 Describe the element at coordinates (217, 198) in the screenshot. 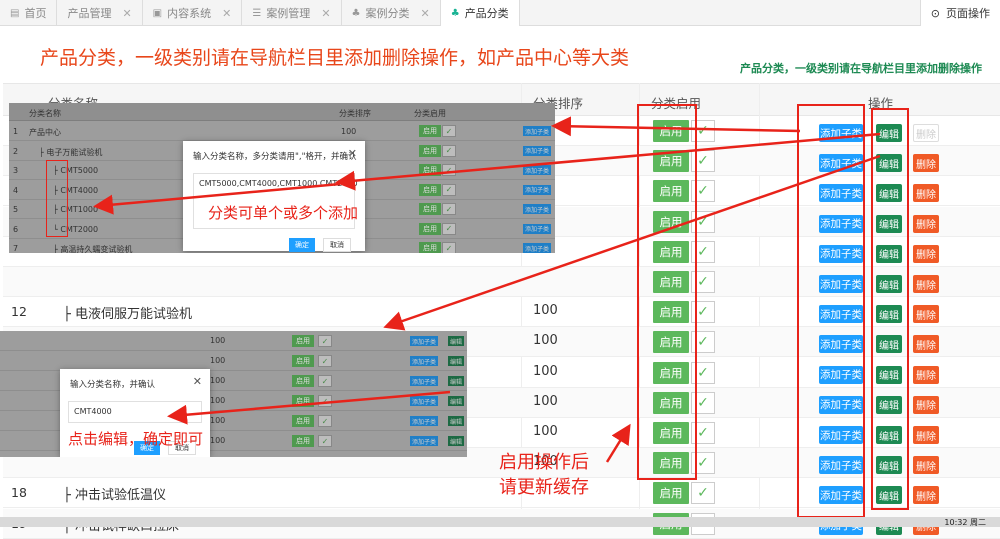

I see `arrow-dialog-to-children` at that location.